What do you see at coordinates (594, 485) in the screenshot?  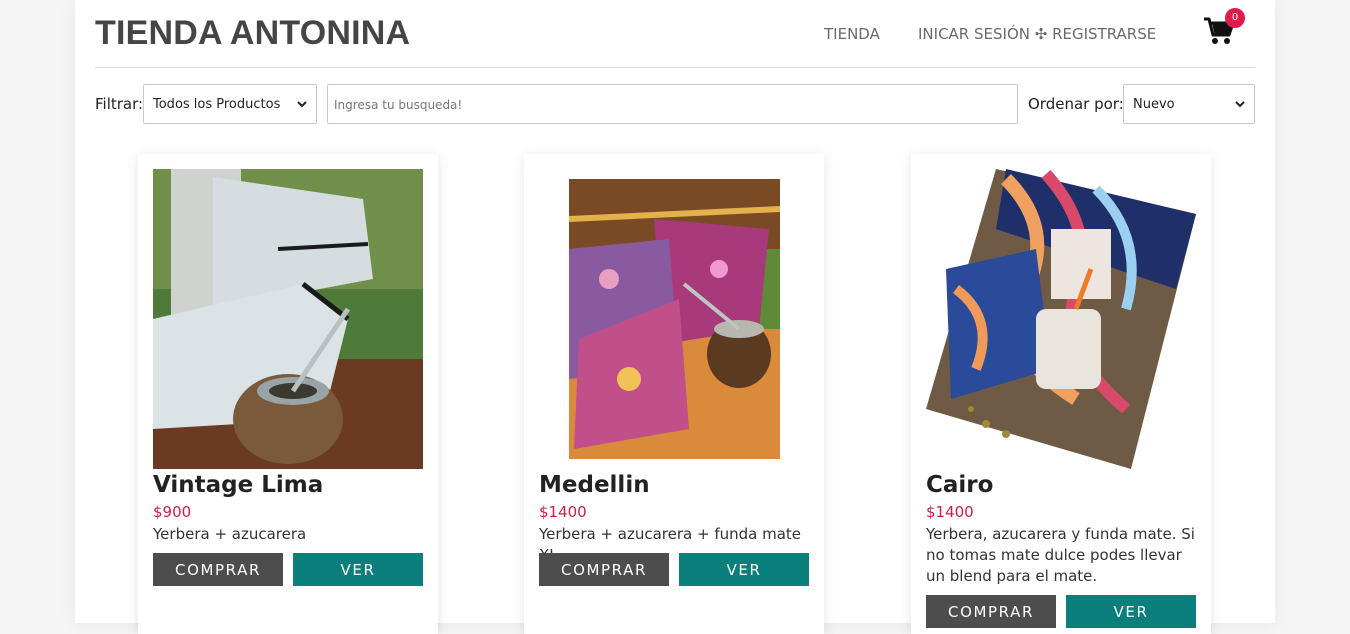 I see `product-name: Medellin` at bounding box center [594, 485].